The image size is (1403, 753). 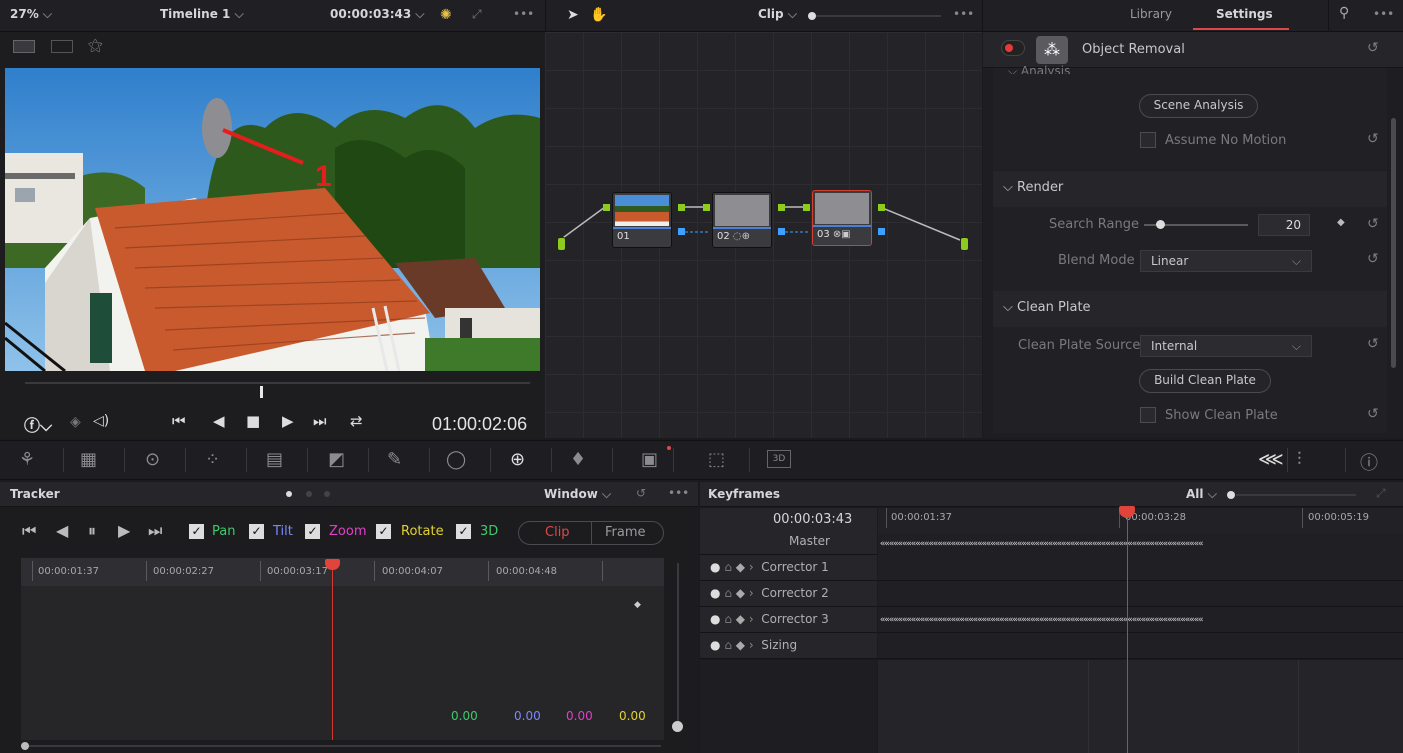 I want to click on kf-row-corrector-3: ● ⌂ ◆ › Corrector 3, so click(x=788, y=620).